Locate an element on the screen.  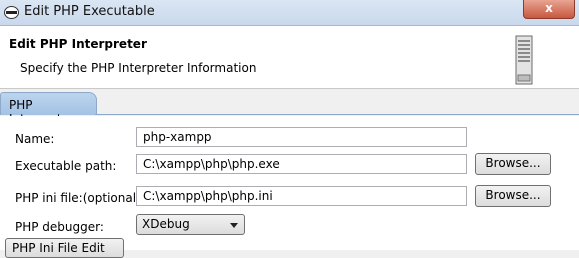
close-button: x is located at coordinates (549, 9).